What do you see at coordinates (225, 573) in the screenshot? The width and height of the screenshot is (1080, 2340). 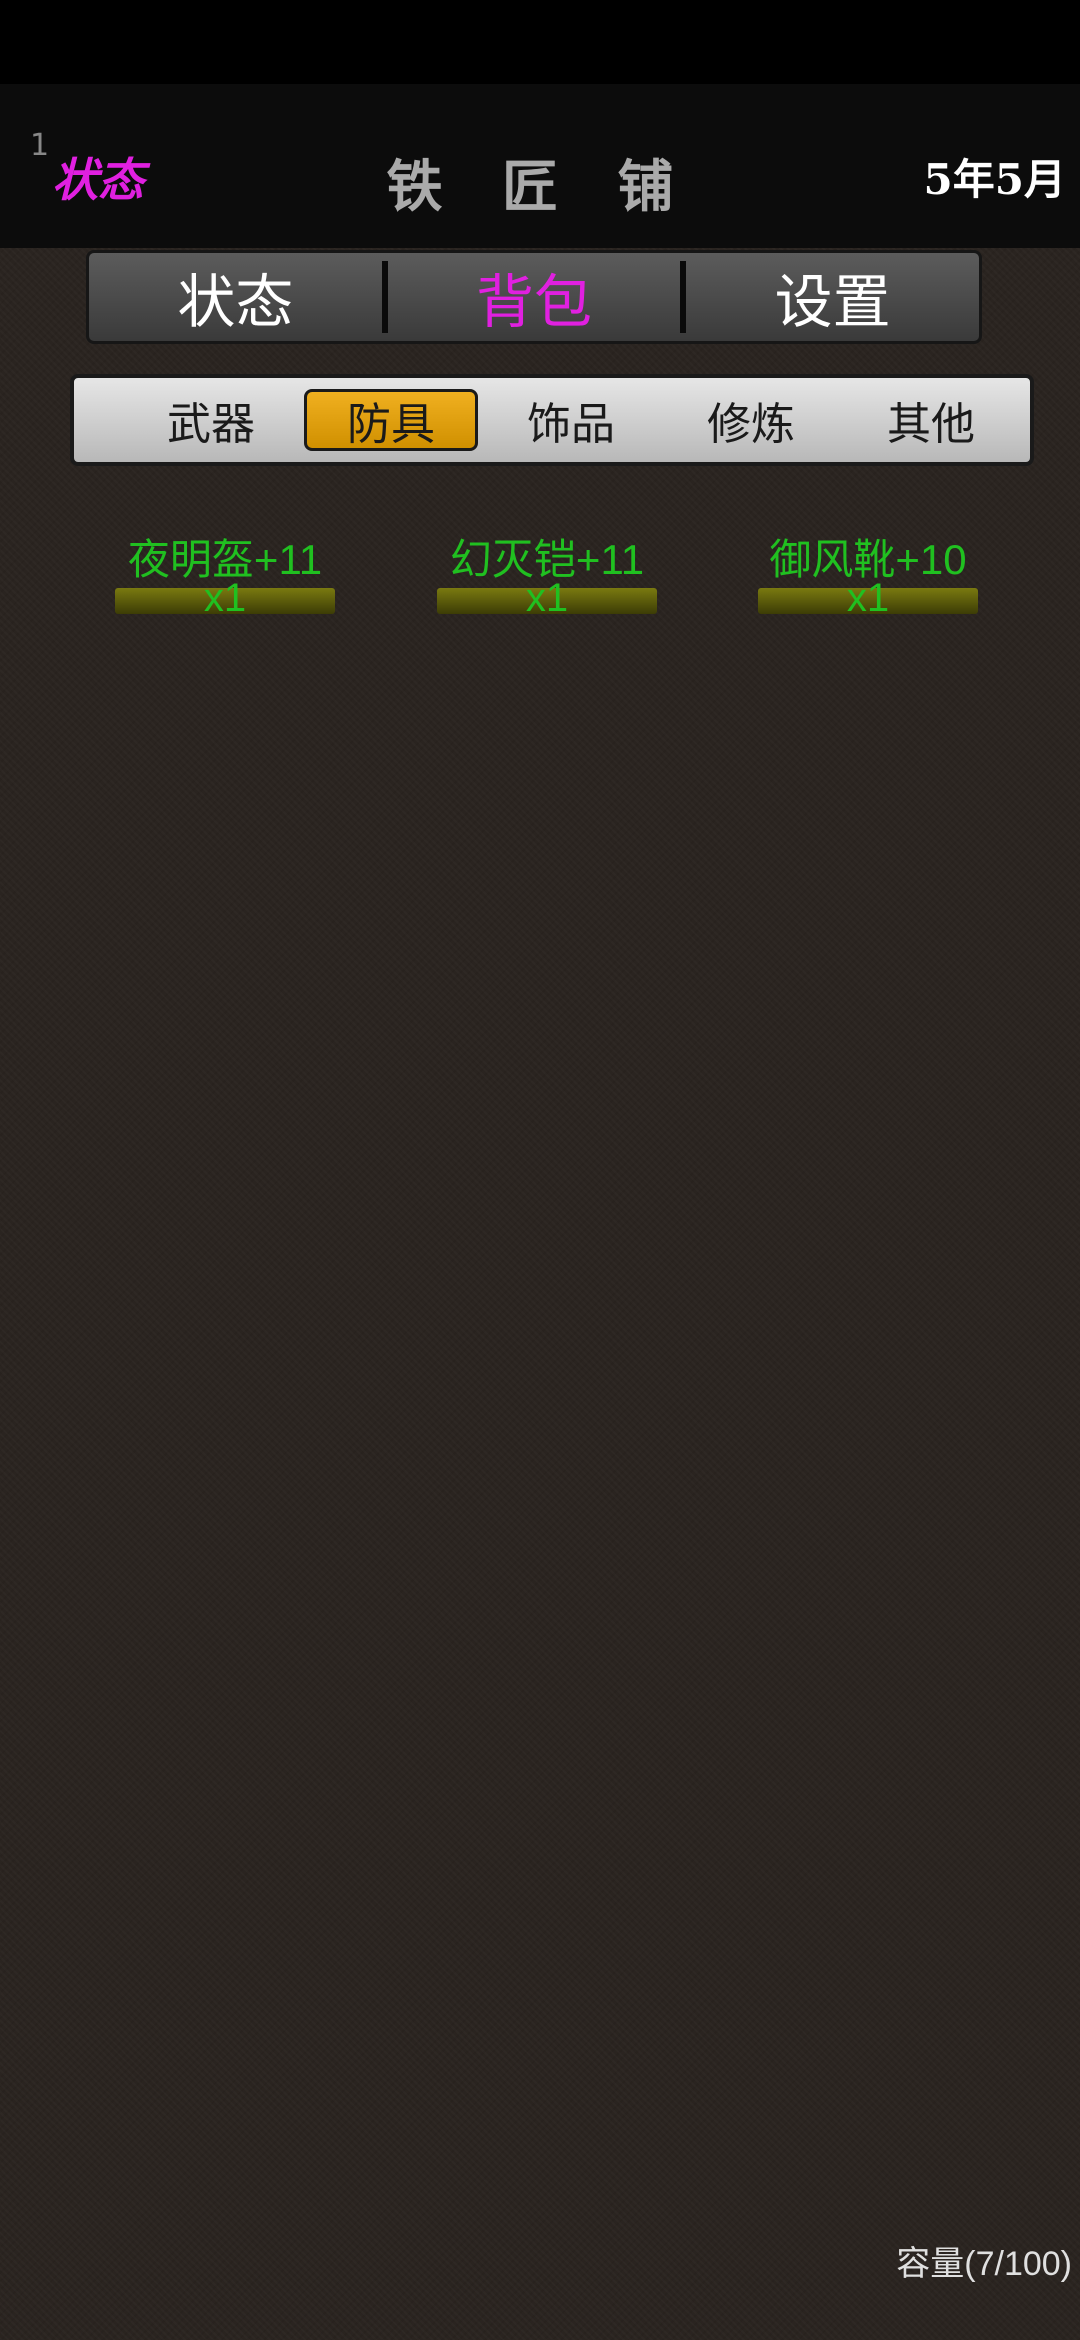 I see `inventory-item: 夜明盔+11 x1` at bounding box center [225, 573].